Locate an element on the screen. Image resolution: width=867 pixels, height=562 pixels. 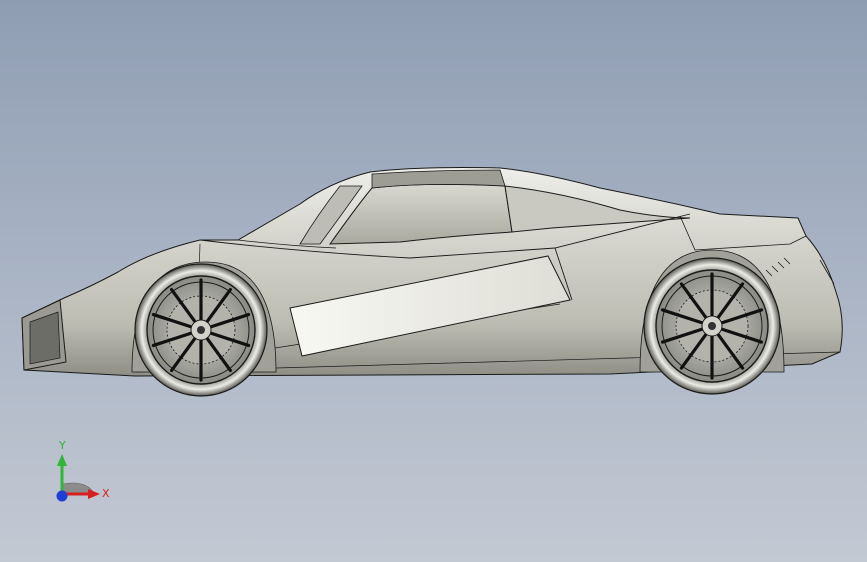
y-axis-arrow is located at coordinates (62, 460).